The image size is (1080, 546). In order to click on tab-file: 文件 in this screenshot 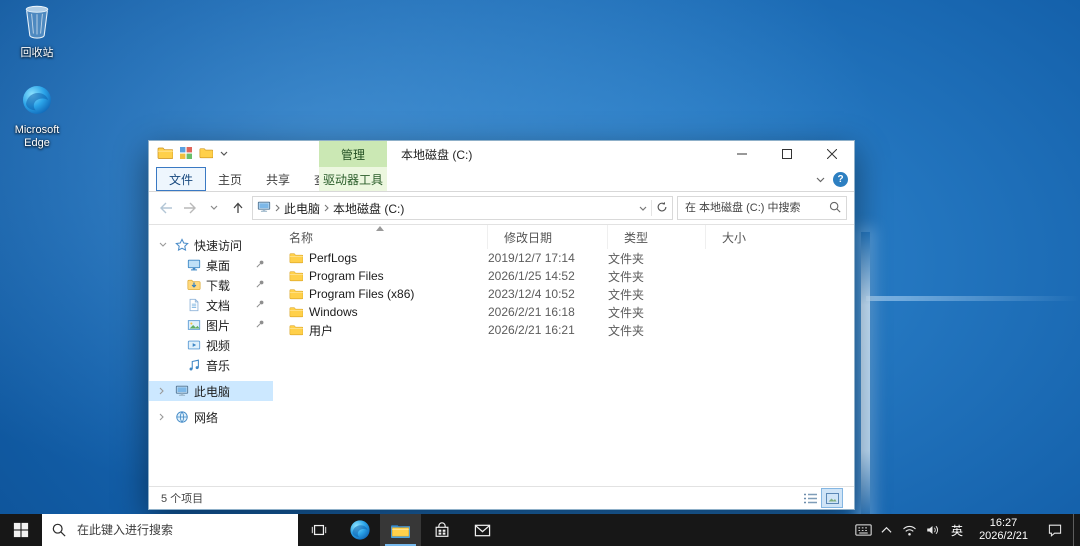, I will do `click(181, 179)`.